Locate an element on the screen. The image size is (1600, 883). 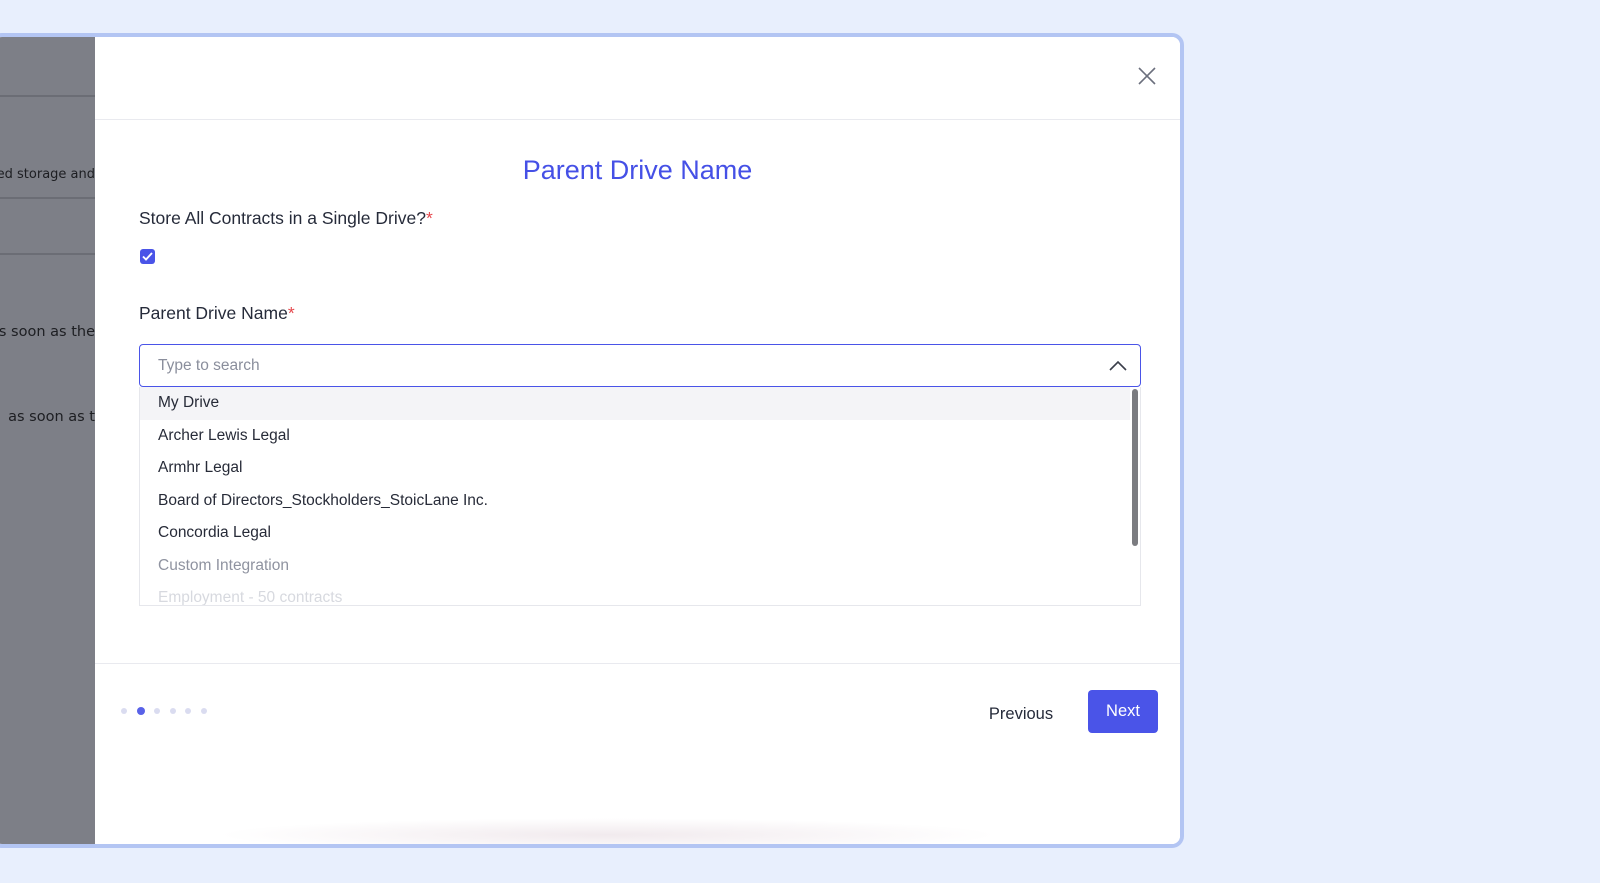
footer-divider is located at coordinates (637, 663).